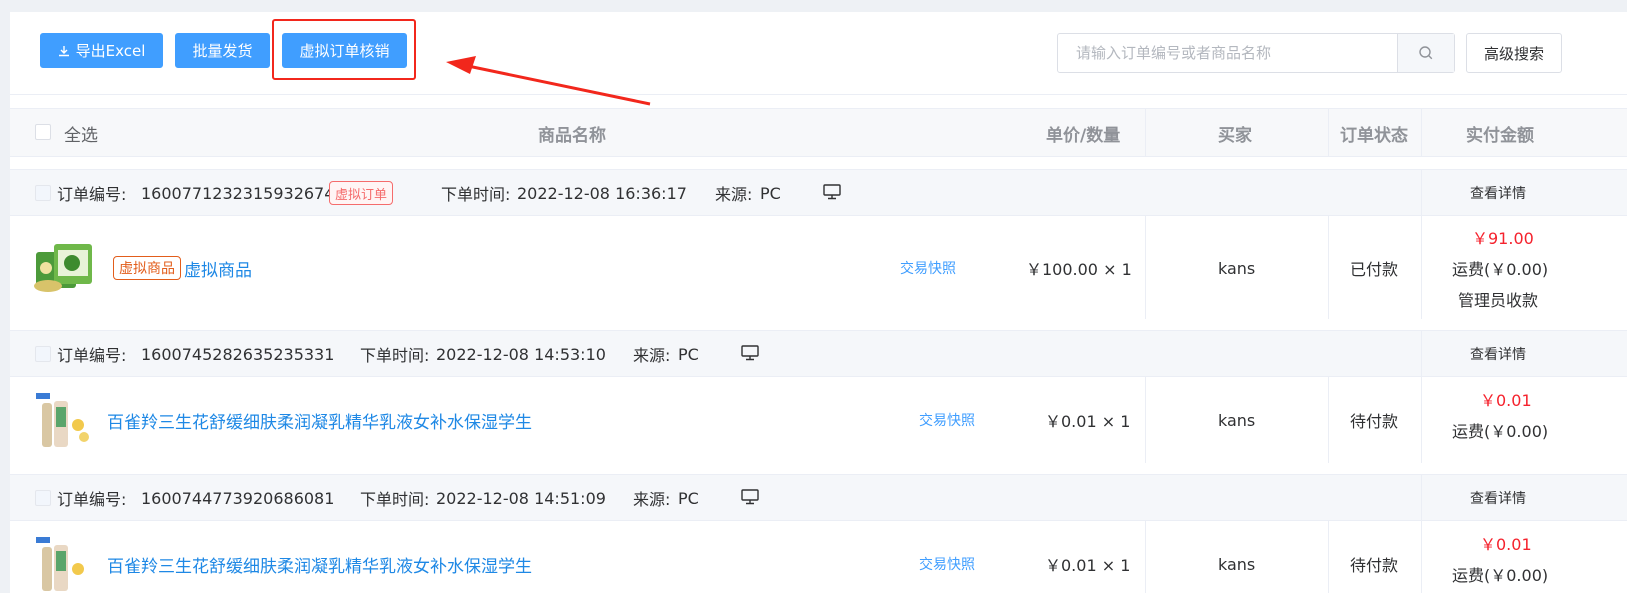 Image resolution: width=1627 pixels, height=593 pixels. Describe the element at coordinates (1374, 269) in the screenshot. I see `order-status: 已付款` at that location.